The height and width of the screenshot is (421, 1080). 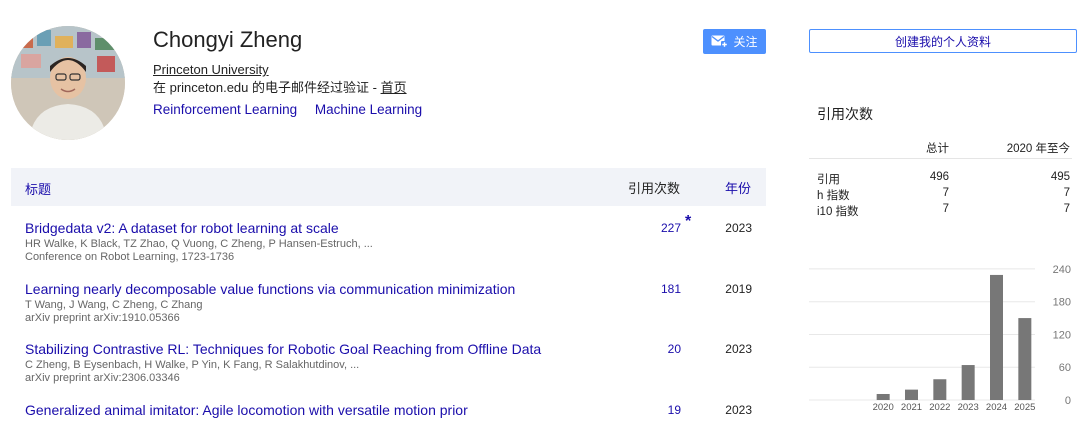 What do you see at coordinates (1062, 335) in the screenshot?
I see `chart-y-tick-label: 120` at bounding box center [1062, 335].